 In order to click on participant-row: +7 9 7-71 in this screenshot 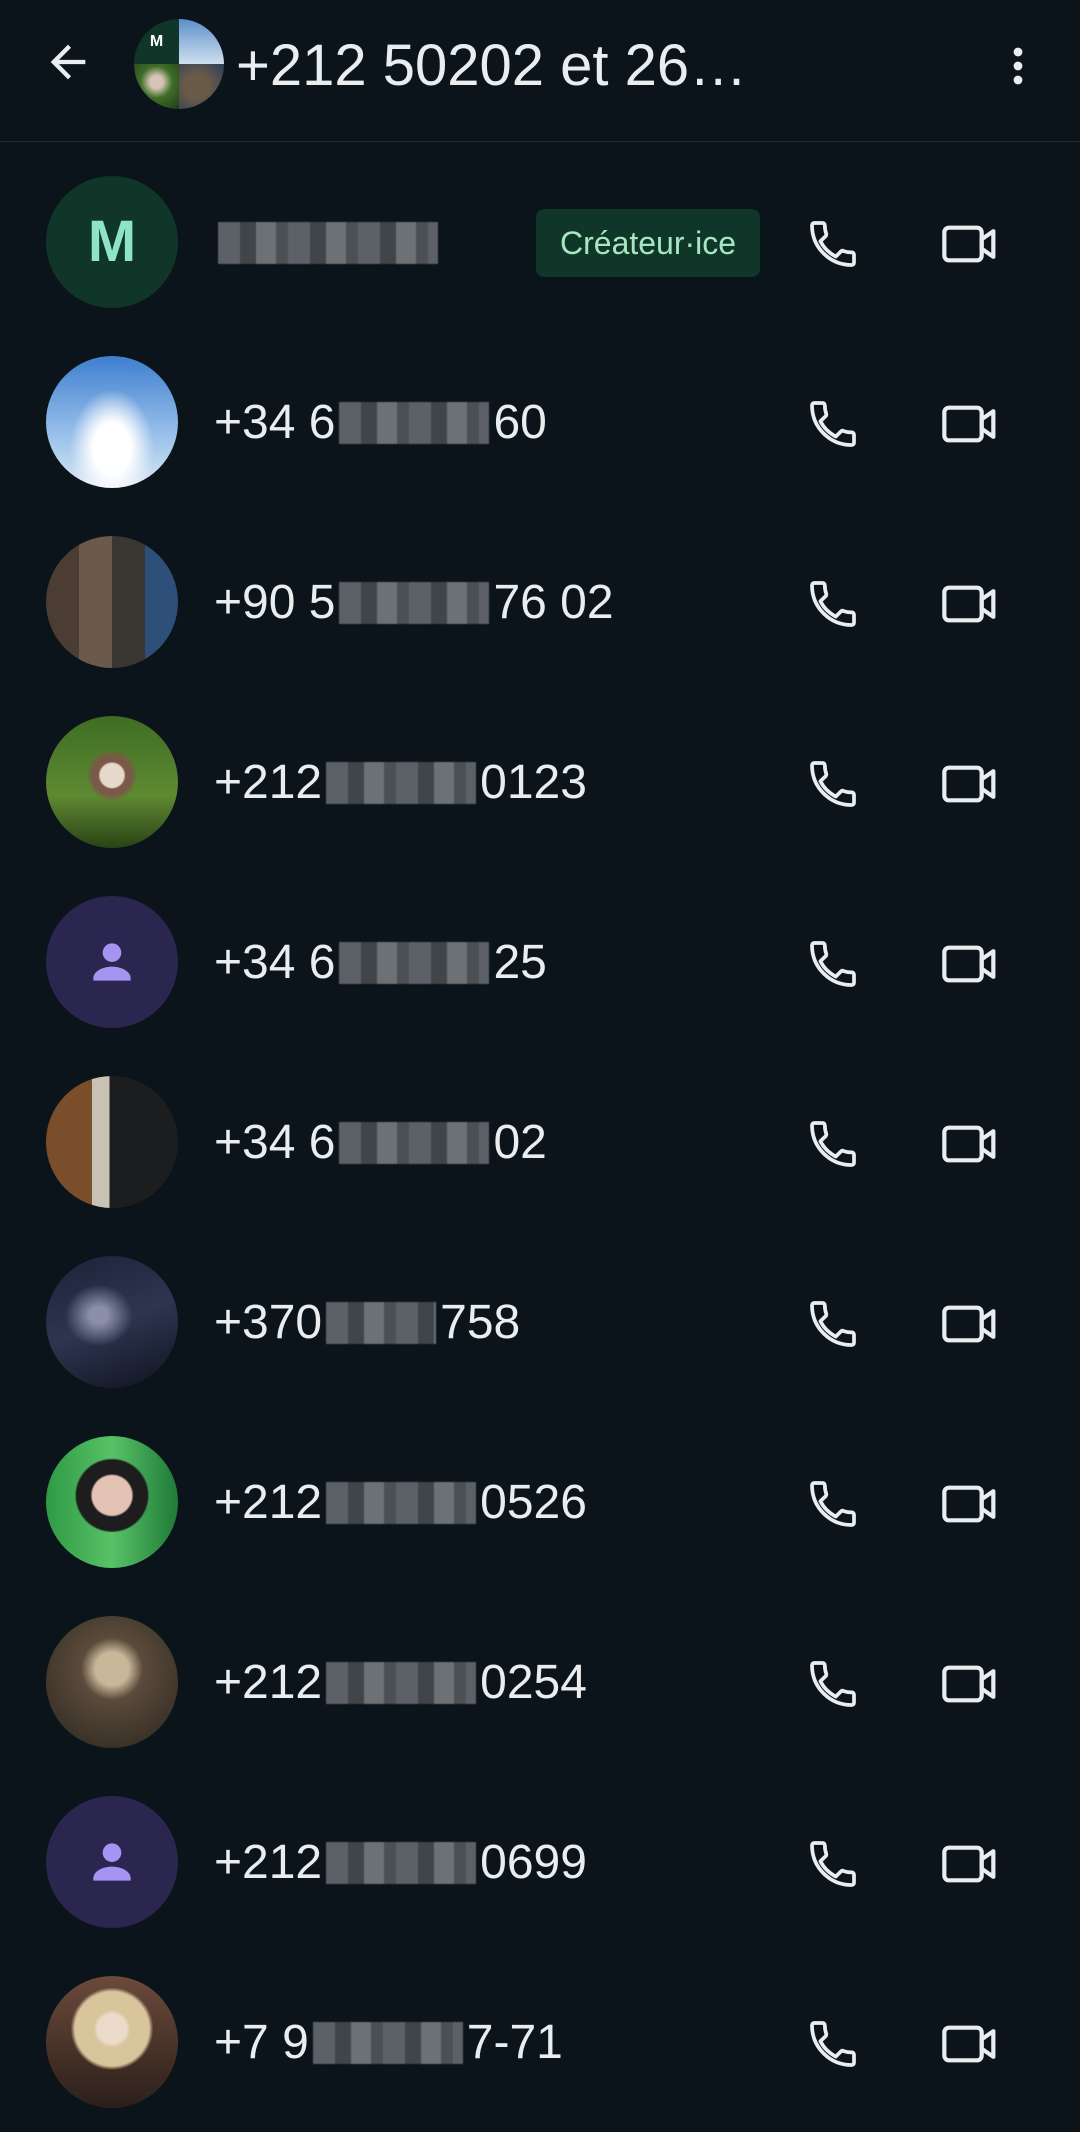, I will do `click(540, 2042)`.